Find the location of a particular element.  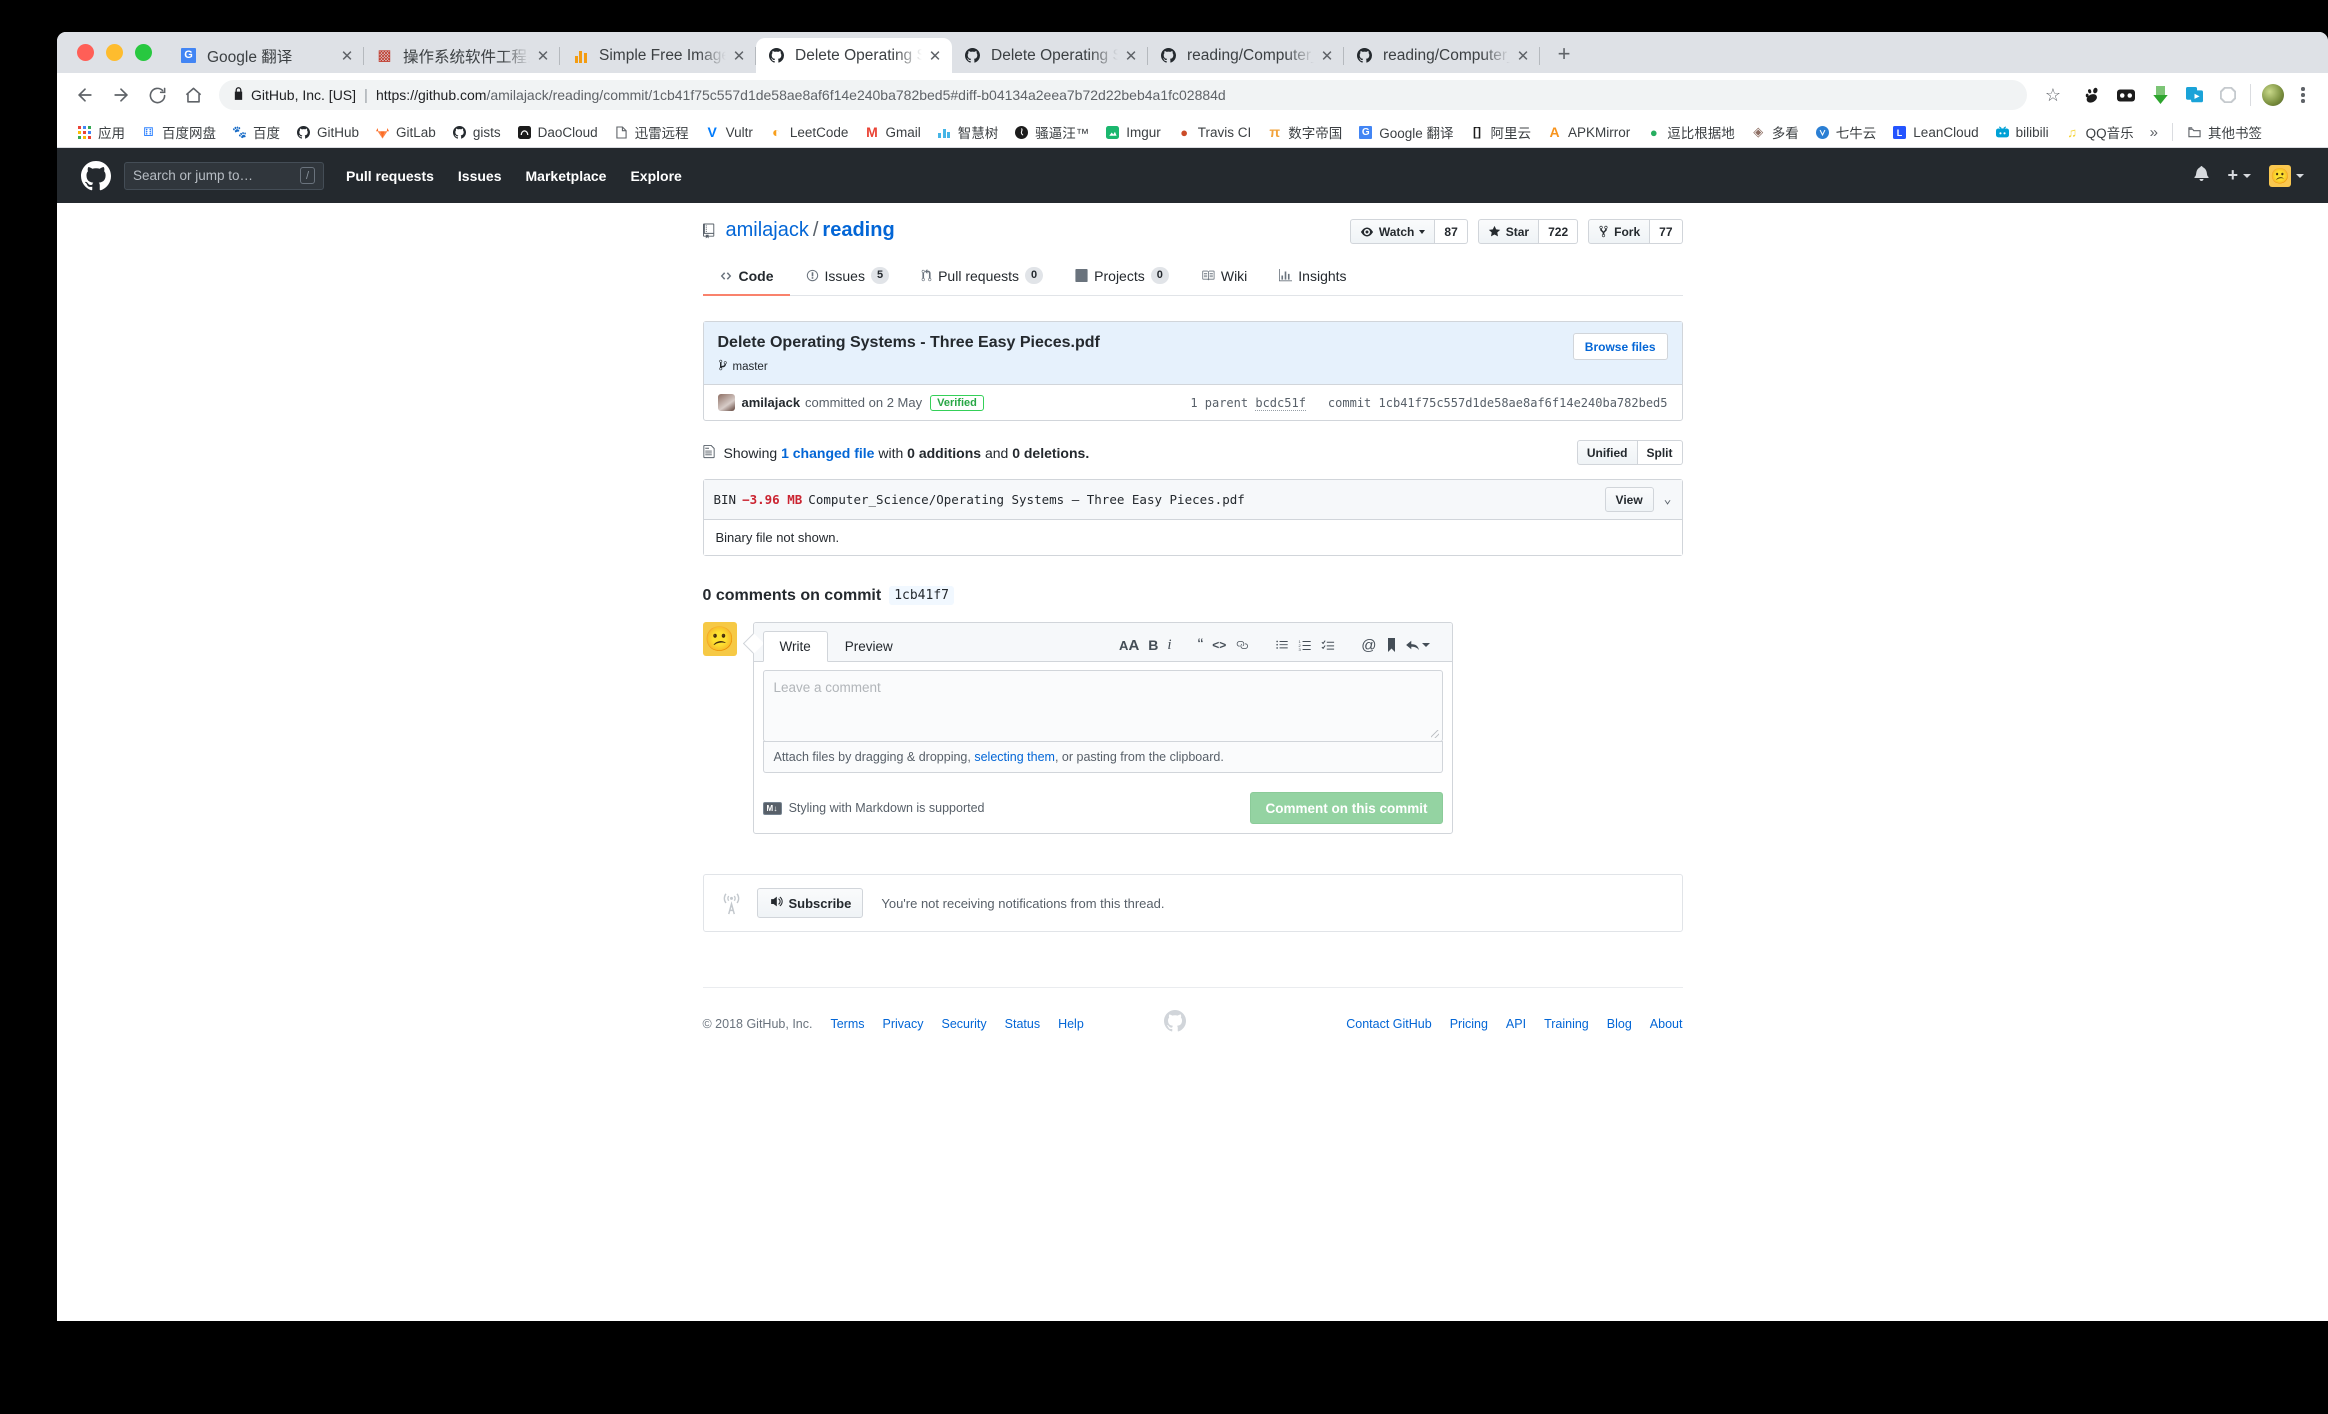

fork-button: Fork is located at coordinates (1619, 231).